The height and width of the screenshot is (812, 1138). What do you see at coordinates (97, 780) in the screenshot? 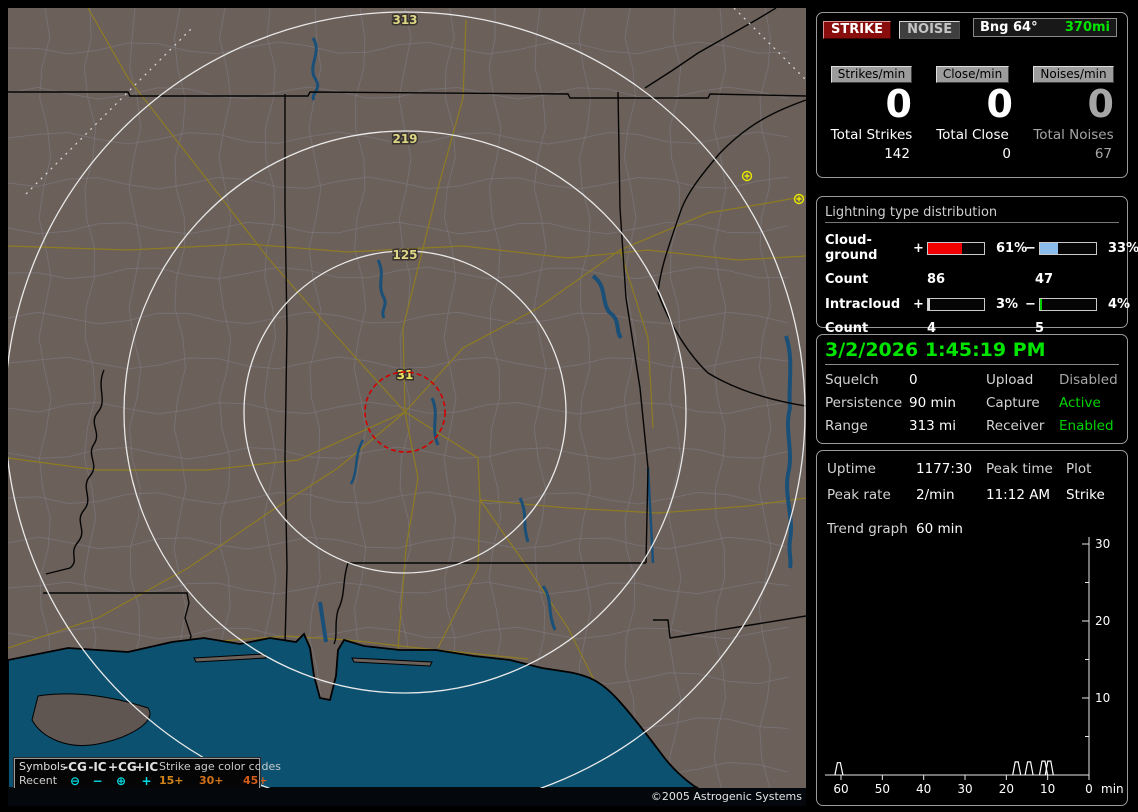
I see `recent-neg-ic-icon: −` at bounding box center [97, 780].